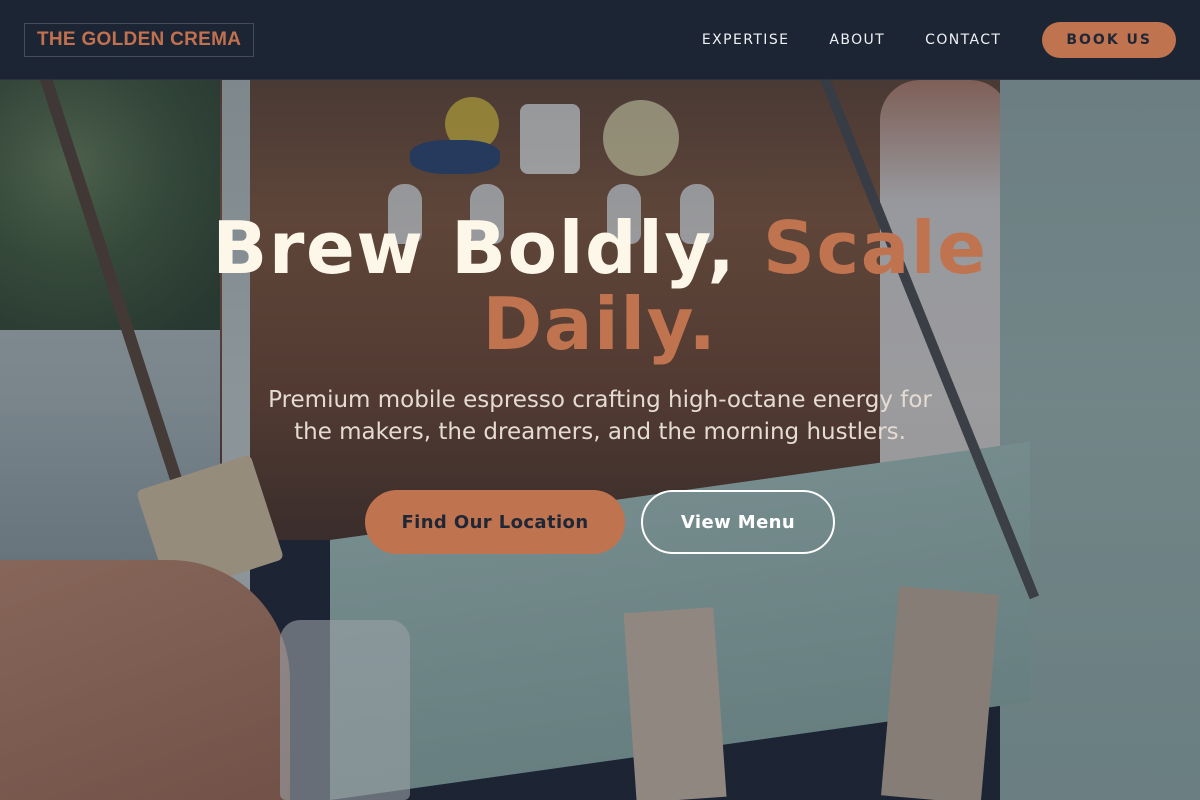 This screenshot has width=1200, height=800. What do you see at coordinates (1109, 39) in the screenshot?
I see `book-us-button: BOOK US` at bounding box center [1109, 39].